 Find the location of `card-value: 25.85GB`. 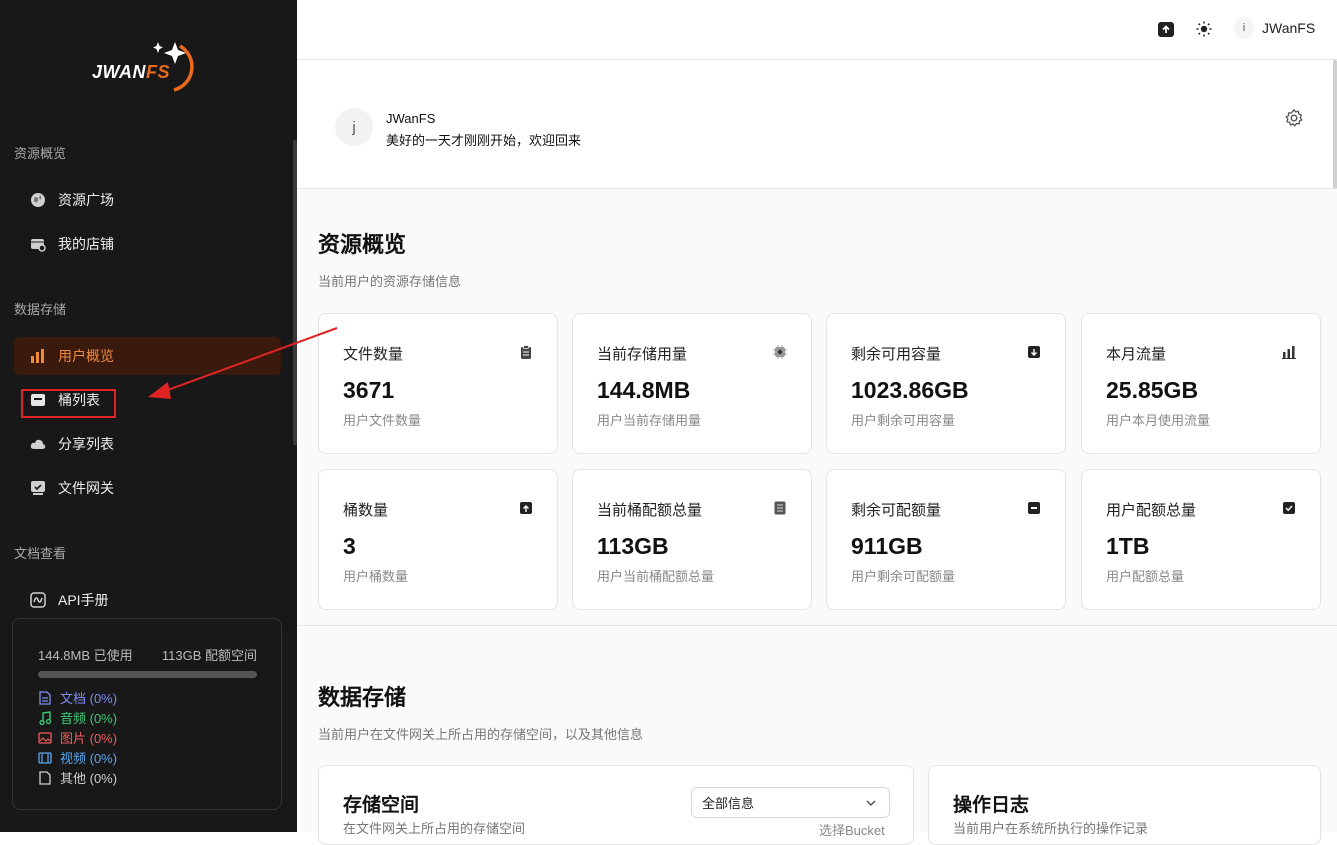

card-value: 25.85GB is located at coordinates (1152, 390).